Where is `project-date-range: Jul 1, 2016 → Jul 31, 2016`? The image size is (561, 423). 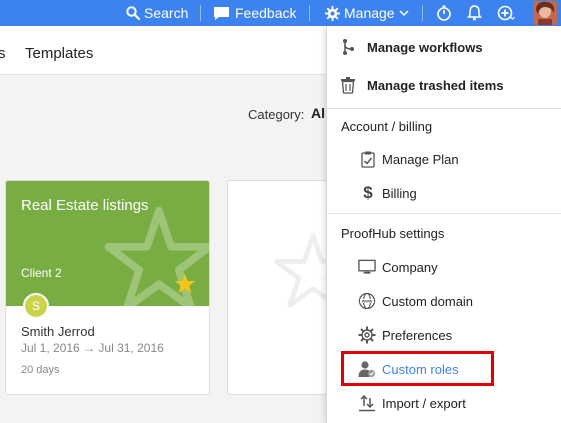 project-date-range: Jul 1, 2016 → Jul 31, 2016 is located at coordinates (92, 348).